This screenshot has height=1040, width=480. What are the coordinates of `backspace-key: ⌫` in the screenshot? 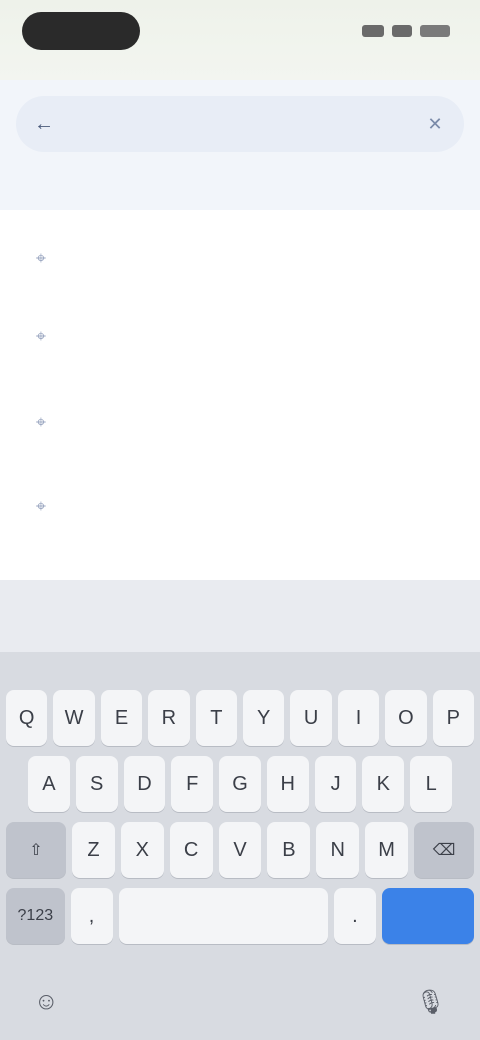 It's located at (444, 850).